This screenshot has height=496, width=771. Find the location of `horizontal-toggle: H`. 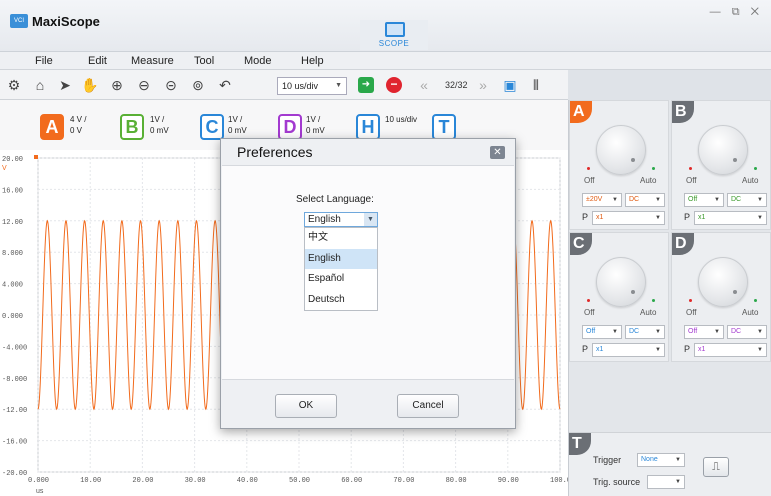

horizontal-toggle: H is located at coordinates (368, 127).